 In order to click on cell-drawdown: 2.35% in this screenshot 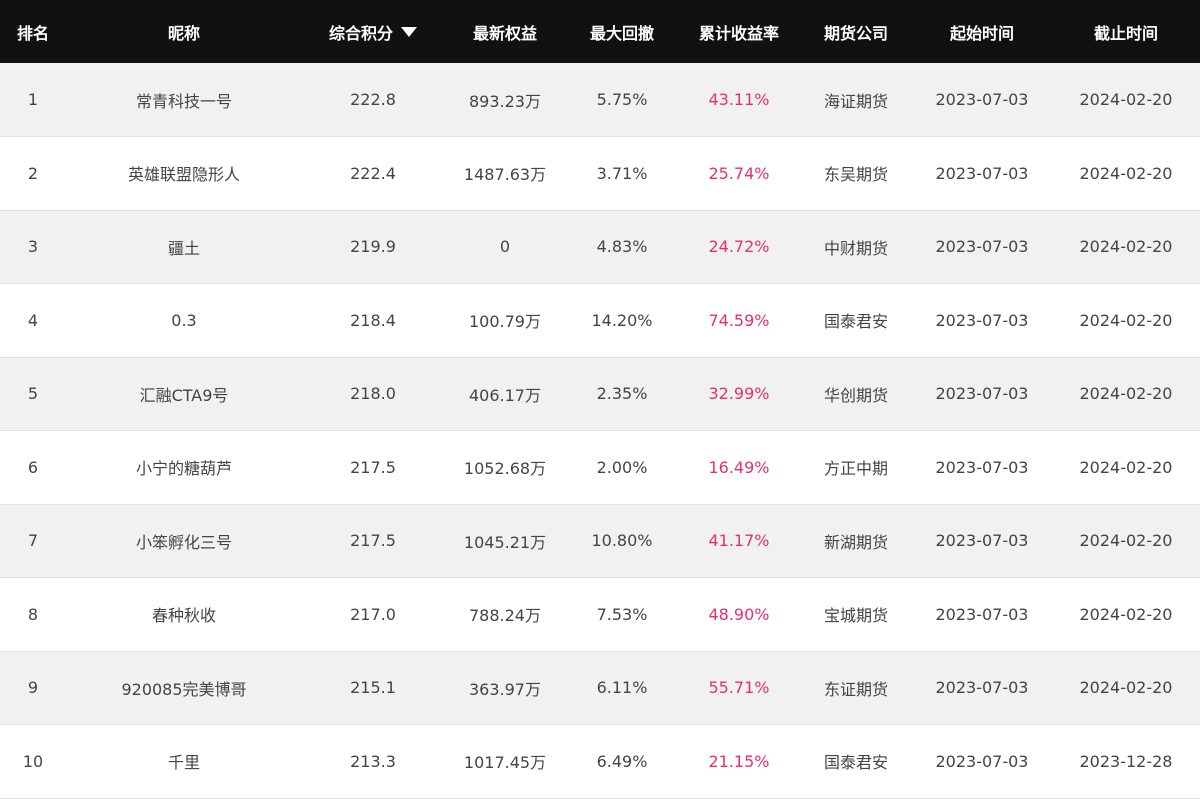, I will do `click(622, 394)`.